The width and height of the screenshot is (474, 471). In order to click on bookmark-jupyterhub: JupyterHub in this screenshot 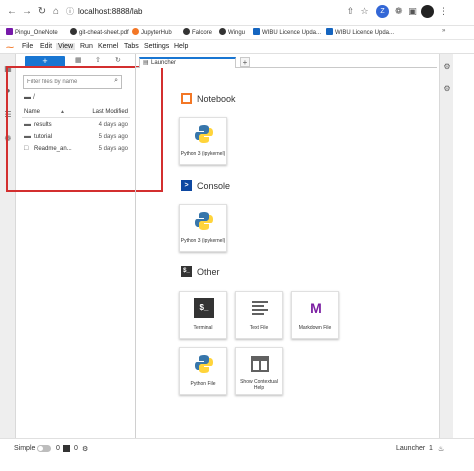, I will do `click(152, 32)`.